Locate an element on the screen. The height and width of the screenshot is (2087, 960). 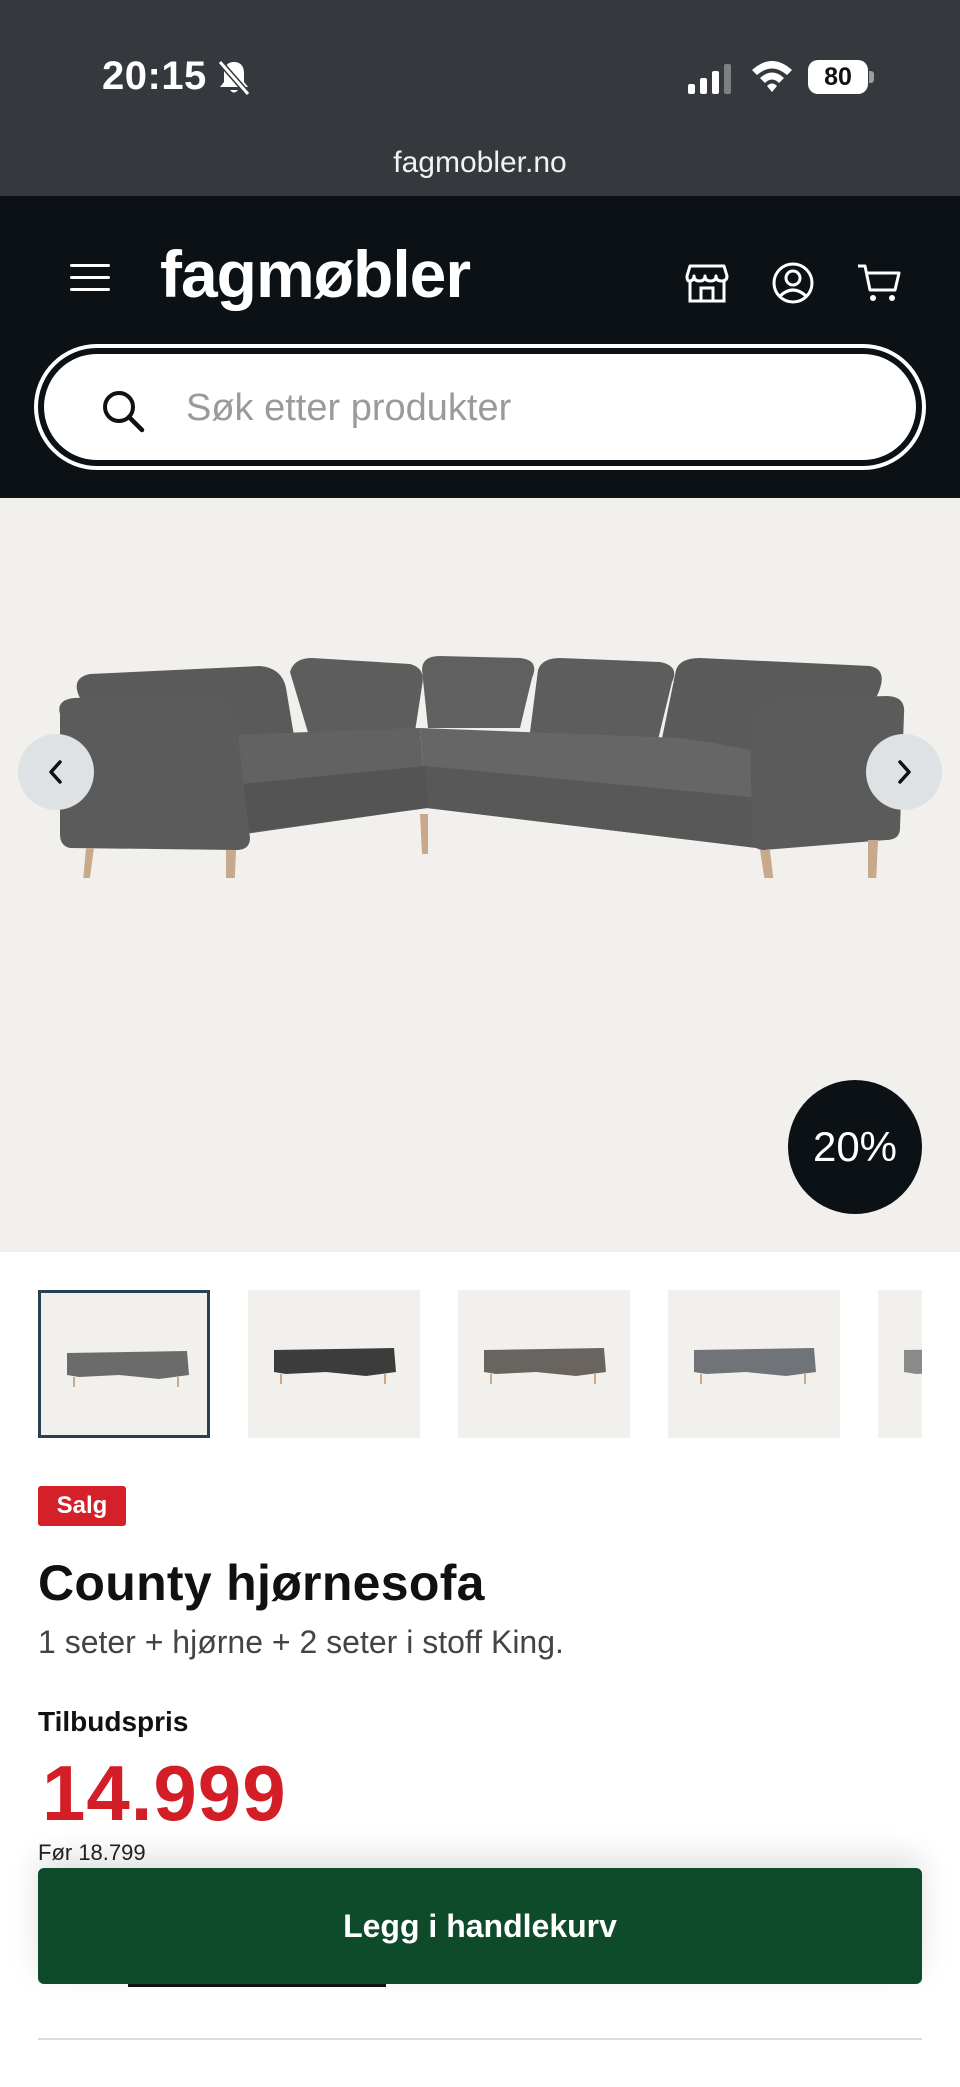
search-box is located at coordinates (480, 407).